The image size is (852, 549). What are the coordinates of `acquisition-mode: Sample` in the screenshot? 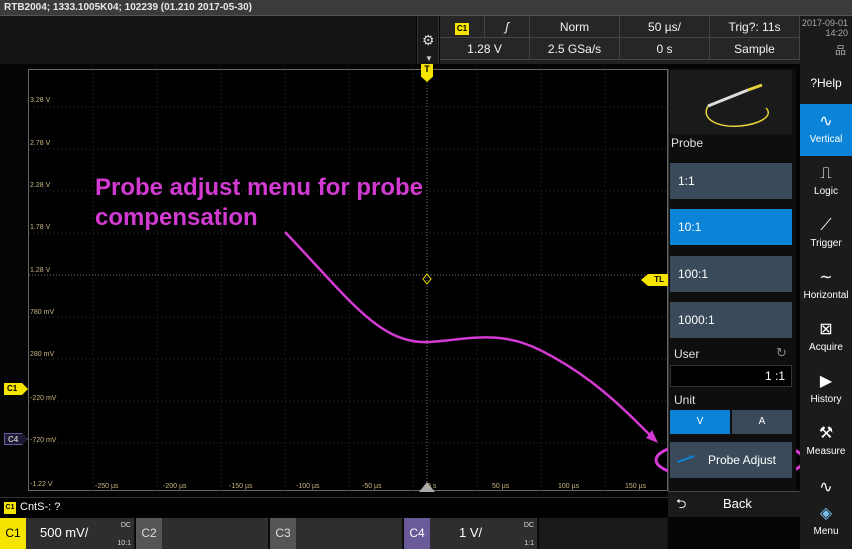 It's located at (755, 49).